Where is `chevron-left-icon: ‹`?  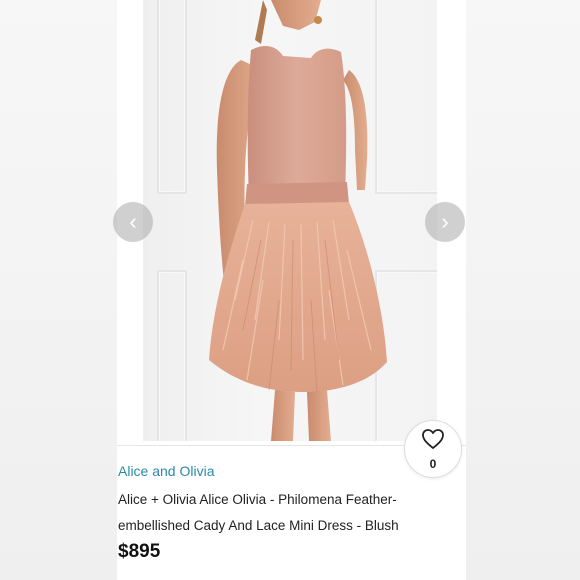 chevron-left-icon: ‹ is located at coordinates (133, 221).